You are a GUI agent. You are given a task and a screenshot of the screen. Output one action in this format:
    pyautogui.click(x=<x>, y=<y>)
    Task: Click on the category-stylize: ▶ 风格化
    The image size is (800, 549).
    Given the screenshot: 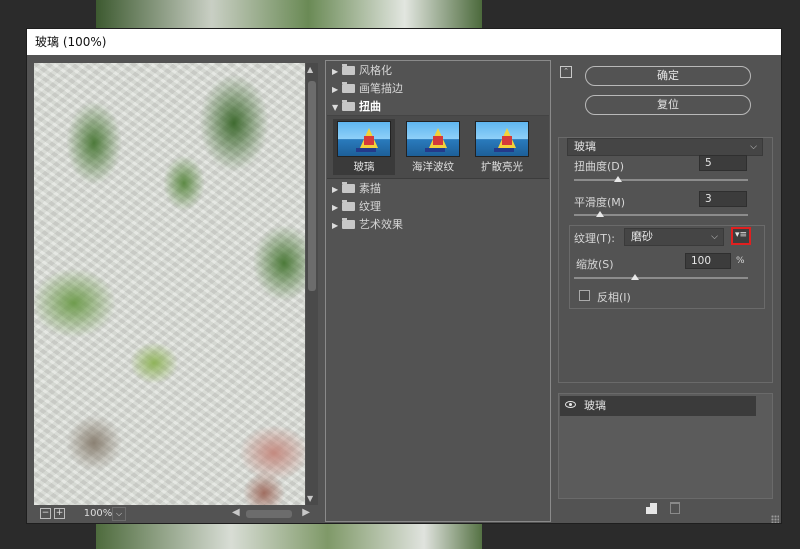 What is the action you would take?
    pyautogui.click(x=362, y=71)
    